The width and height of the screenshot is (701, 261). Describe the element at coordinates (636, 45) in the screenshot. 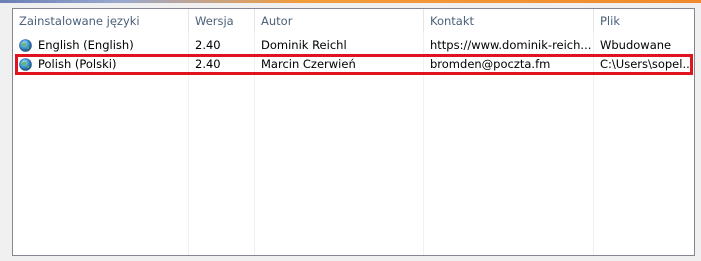

I see `cell-file: Wbudowane` at that location.